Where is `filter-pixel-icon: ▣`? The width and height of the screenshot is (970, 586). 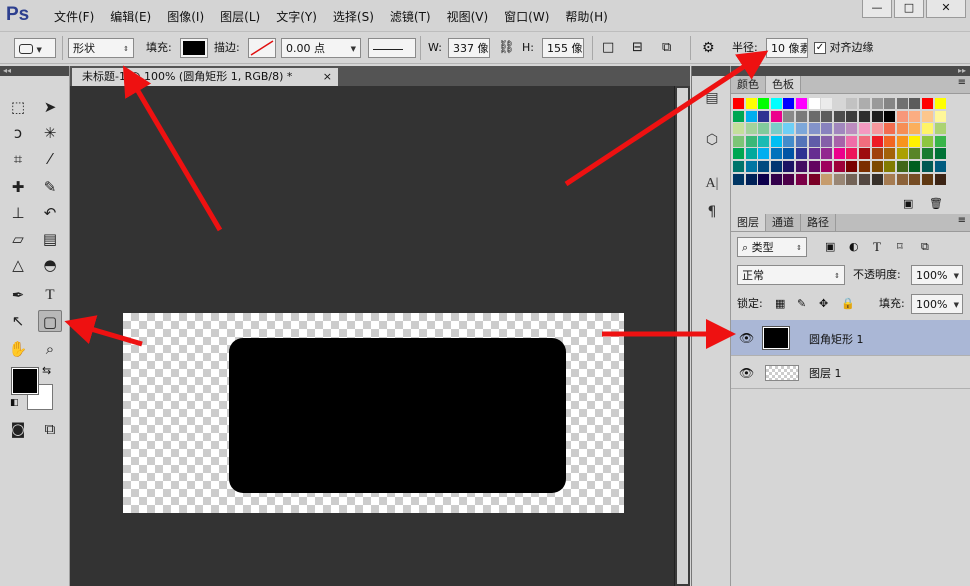
filter-pixel-icon: ▣ is located at coordinates (830, 247).